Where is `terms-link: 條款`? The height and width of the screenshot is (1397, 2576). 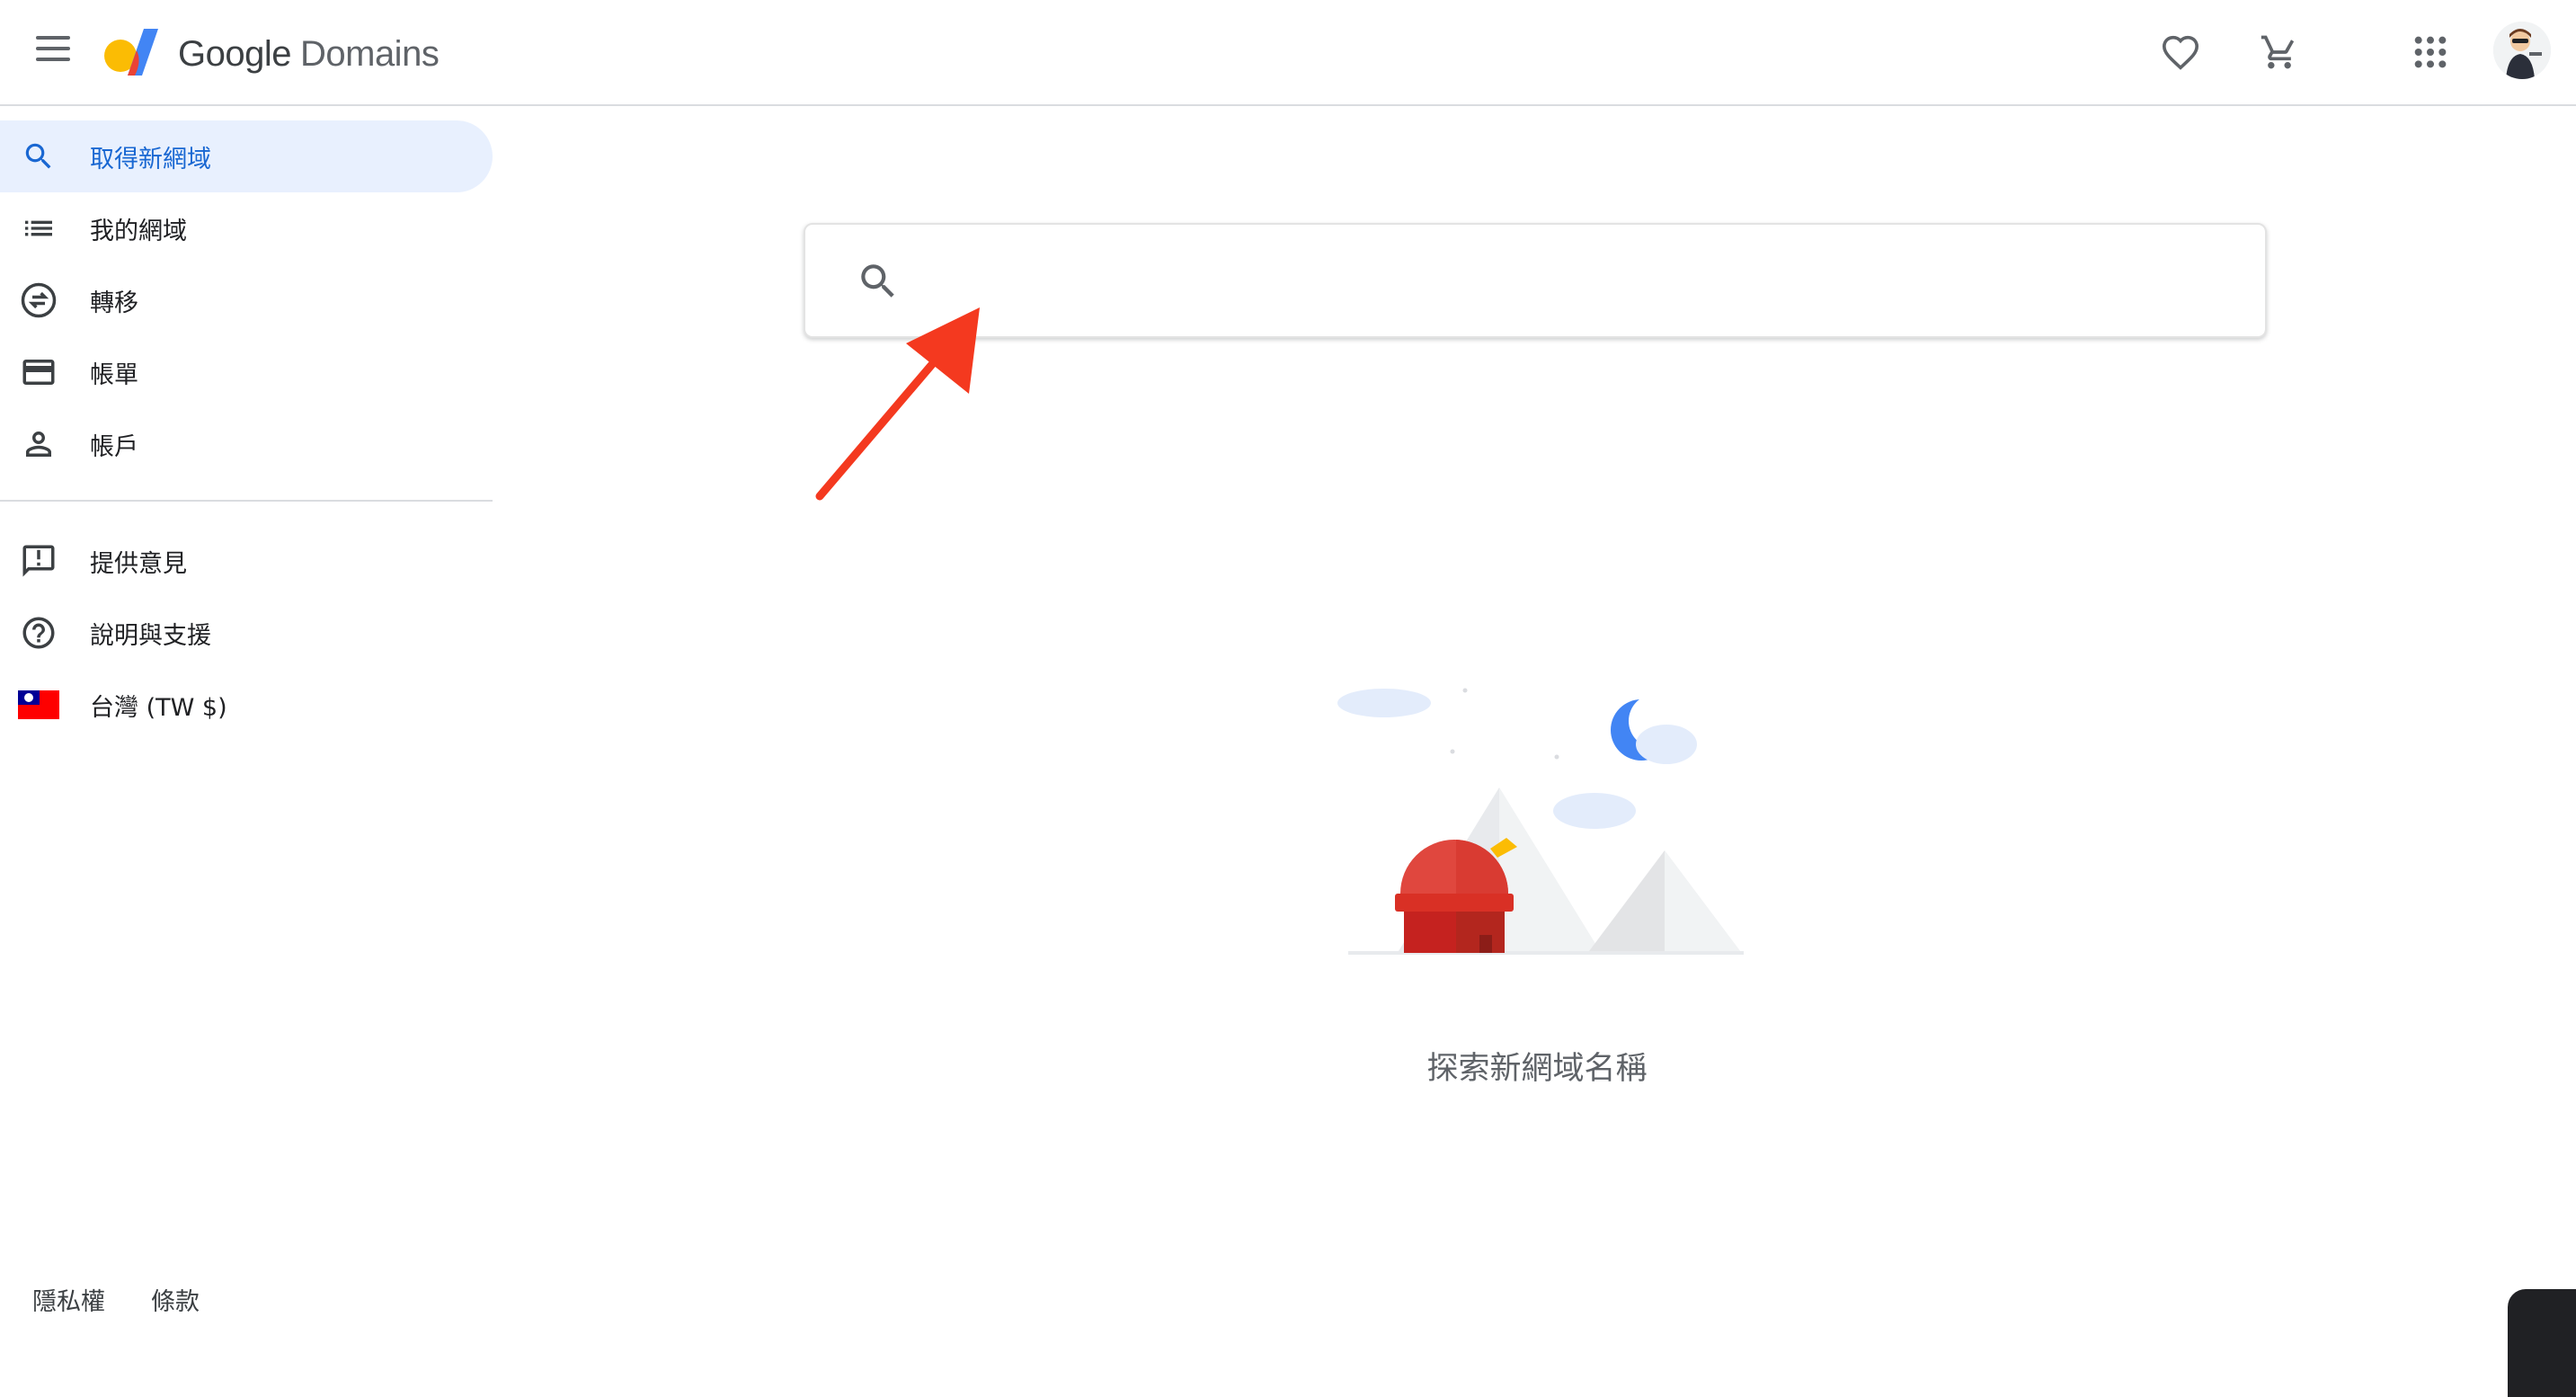
terms-link: 條款 is located at coordinates (175, 1299).